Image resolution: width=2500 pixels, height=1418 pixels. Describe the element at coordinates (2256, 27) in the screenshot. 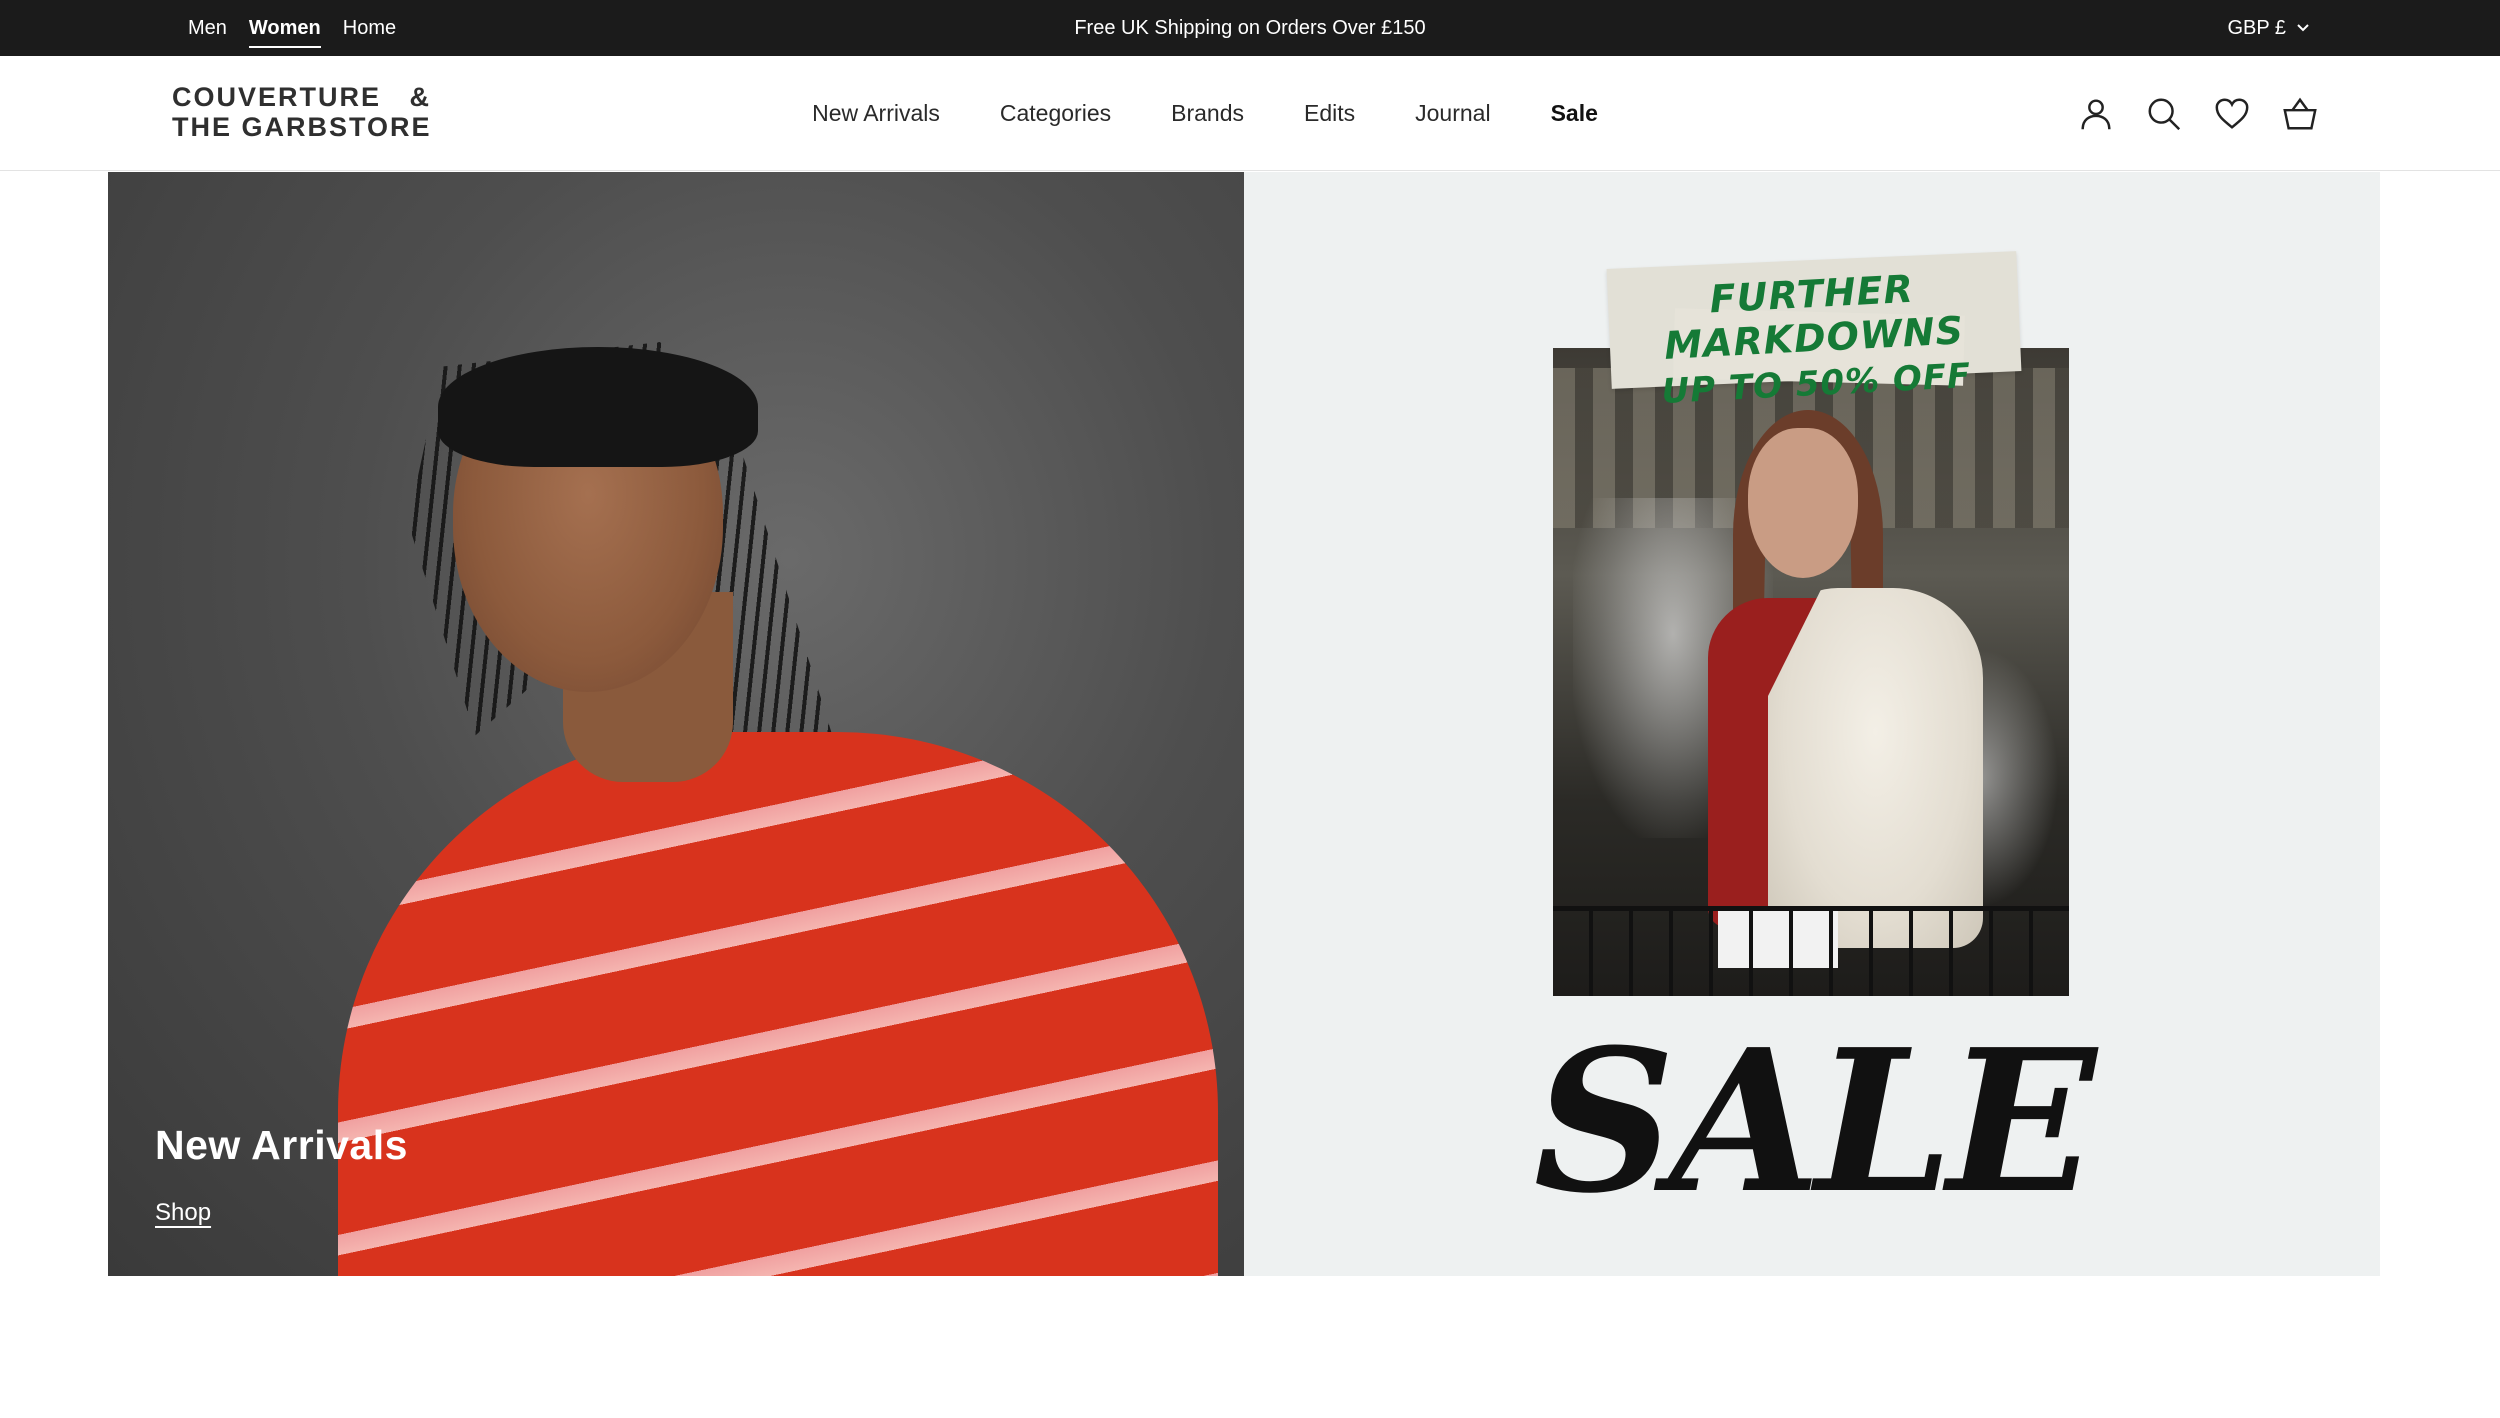

I see `currency-label: GBP £` at that location.